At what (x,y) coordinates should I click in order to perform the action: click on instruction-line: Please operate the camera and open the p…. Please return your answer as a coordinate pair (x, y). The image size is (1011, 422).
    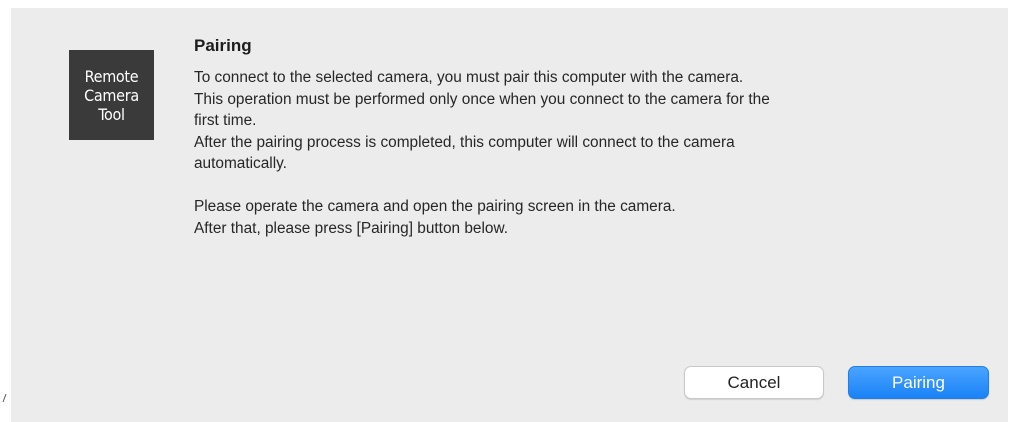
    Looking at the image, I should click on (435, 206).